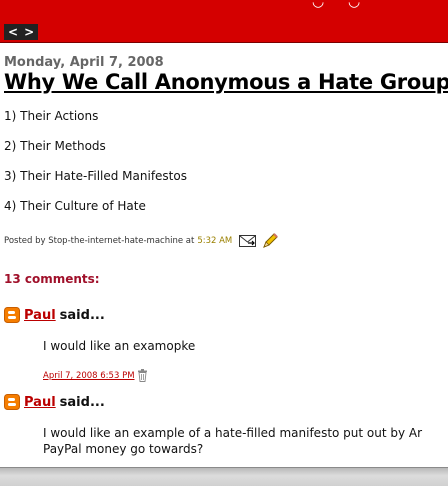 This screenshot has width=448, height=486. I want to click on header-decoration-right: ◡, so click(354, 5).